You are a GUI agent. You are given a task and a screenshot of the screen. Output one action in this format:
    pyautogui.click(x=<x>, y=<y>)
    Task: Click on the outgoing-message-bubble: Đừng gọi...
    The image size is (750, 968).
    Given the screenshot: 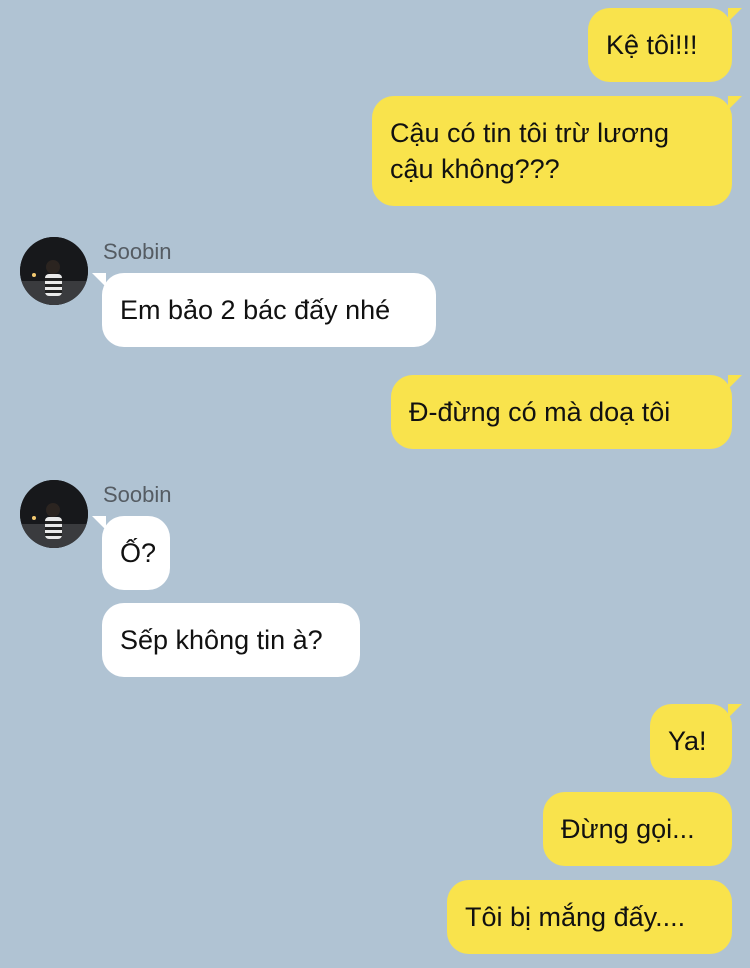 What is the action you would take?
    pyautogui.click(x=637, y=829)
    